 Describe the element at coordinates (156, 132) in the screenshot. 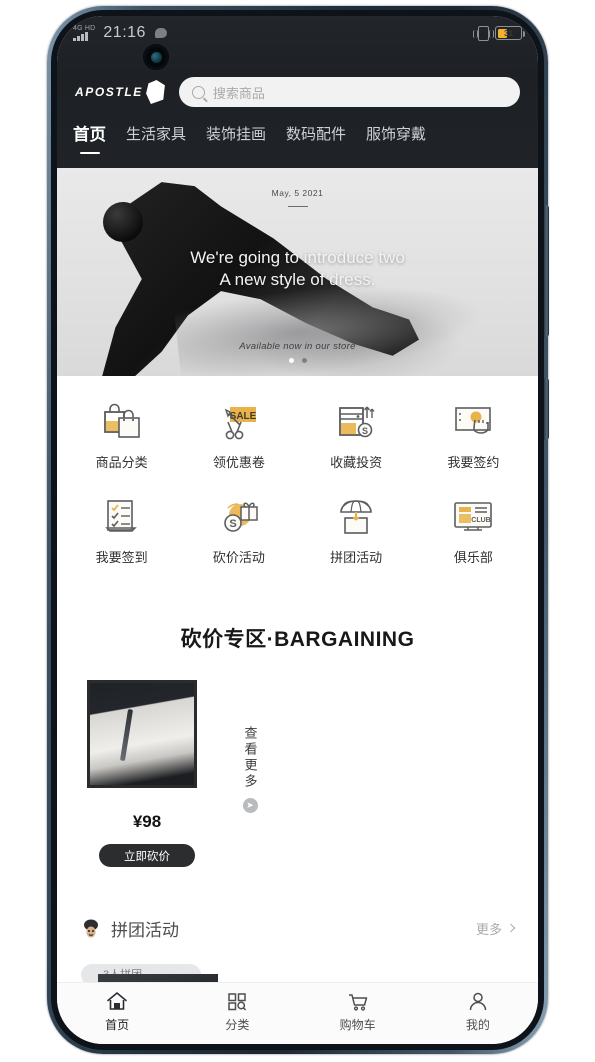

I see `tab-furniture: 生活家具` at that location.